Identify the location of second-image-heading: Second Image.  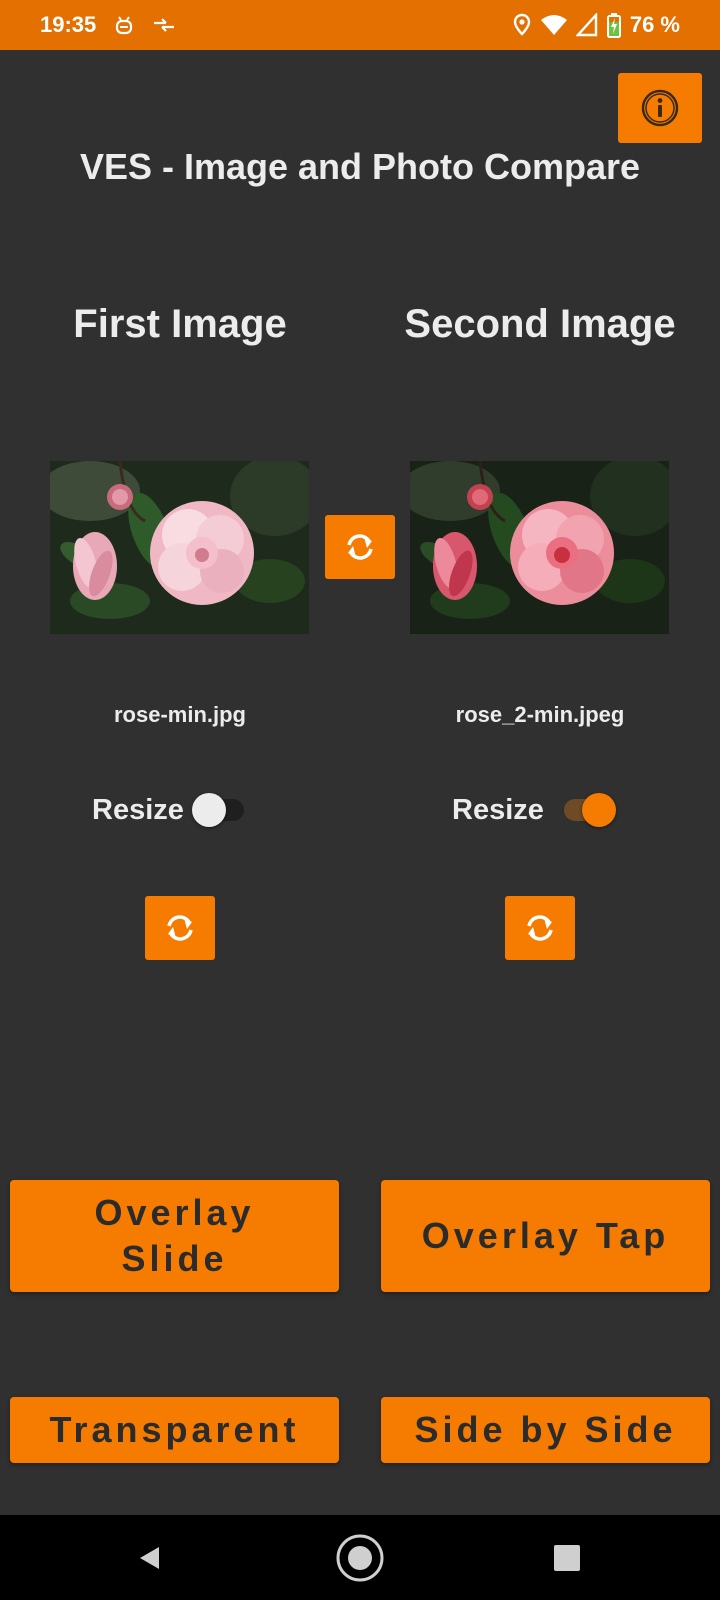
(540, 324).